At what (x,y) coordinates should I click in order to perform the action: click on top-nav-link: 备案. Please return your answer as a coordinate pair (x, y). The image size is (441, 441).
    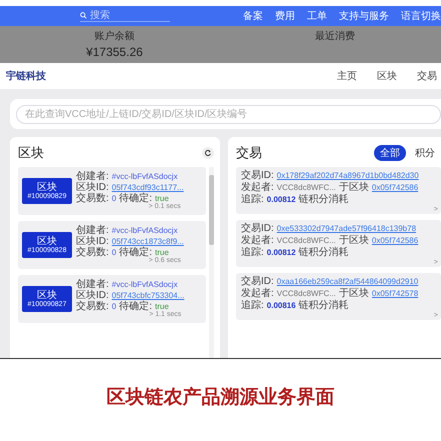
    Looking at the image, I should click on (253, 16).